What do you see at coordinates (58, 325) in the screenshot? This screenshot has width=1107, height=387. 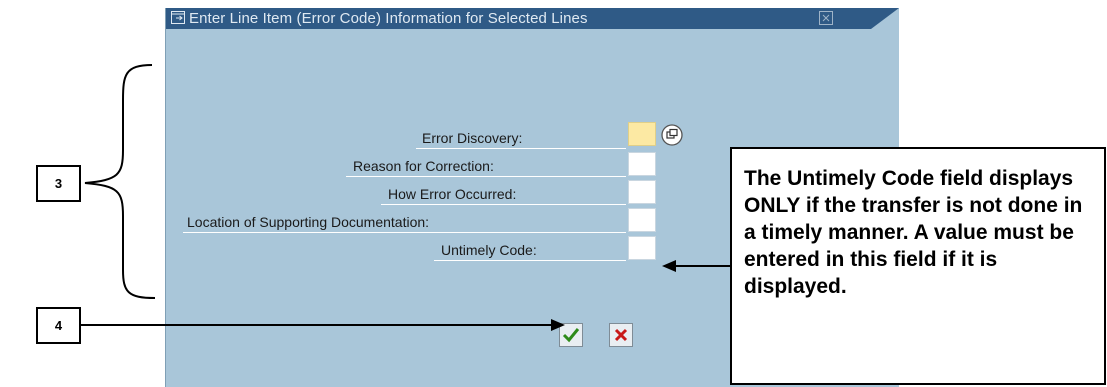 I see `step-4-label: 4` at bounding box center [58, 325].